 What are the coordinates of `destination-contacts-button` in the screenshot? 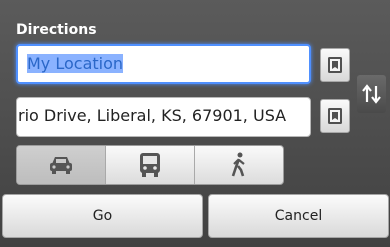 It's located at (335, 116).